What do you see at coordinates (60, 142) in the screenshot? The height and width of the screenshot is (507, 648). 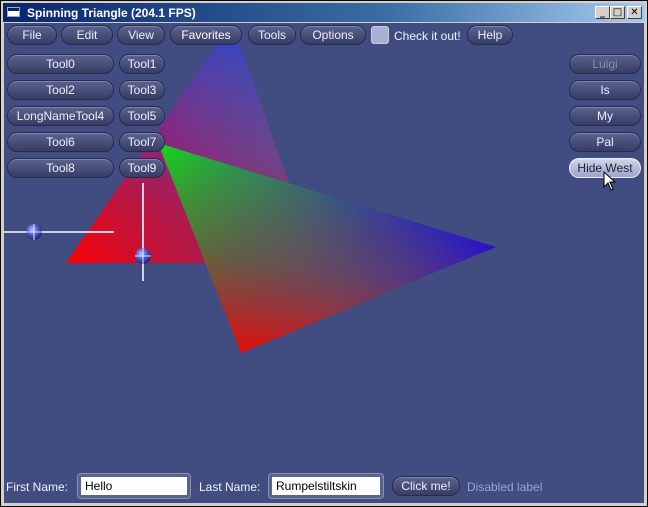 I see `tool6-button: Tool6` at bounding box center [60, 142].